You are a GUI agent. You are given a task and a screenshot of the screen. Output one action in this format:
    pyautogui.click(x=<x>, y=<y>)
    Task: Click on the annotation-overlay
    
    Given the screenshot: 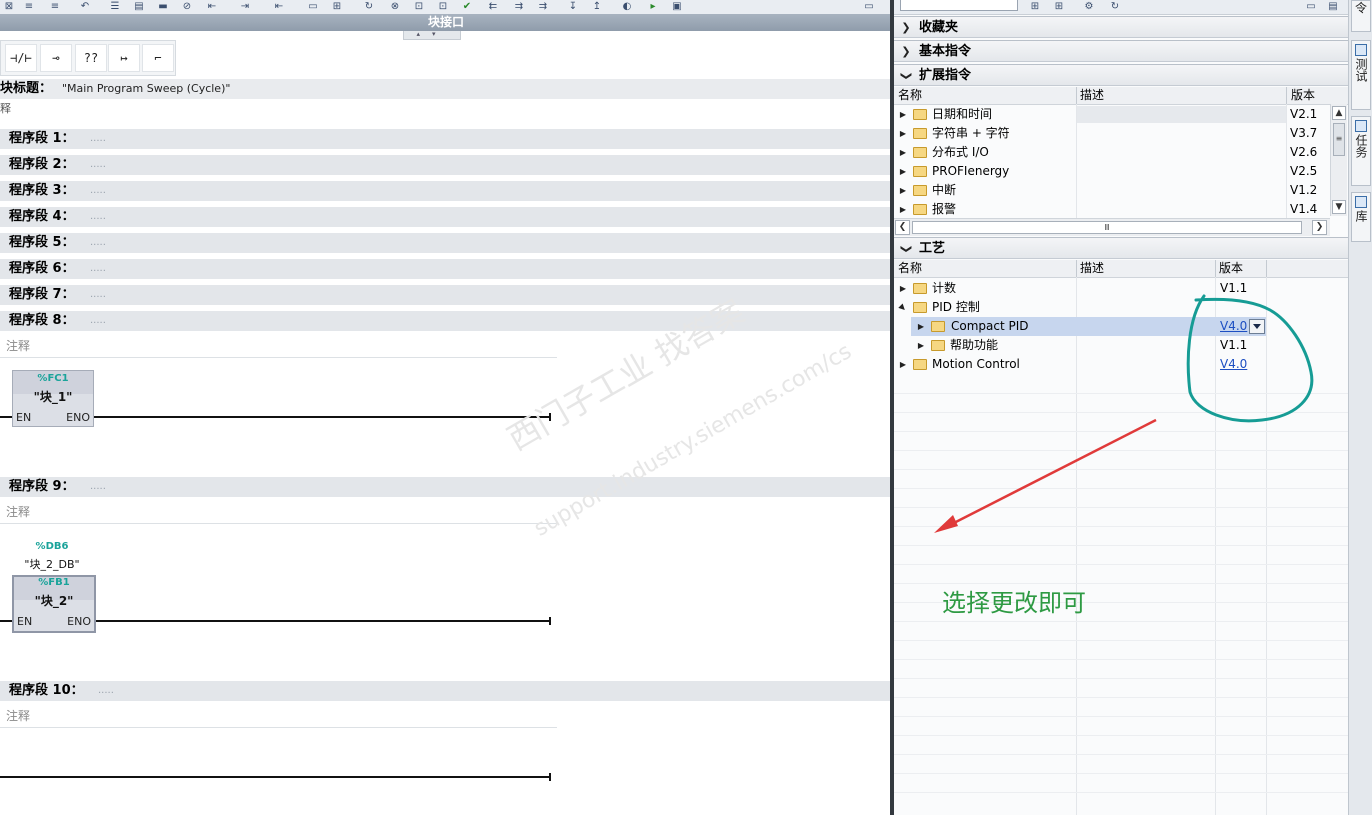 What is the action you would take?
    pyautogui.click(x=1124, y=413)
    